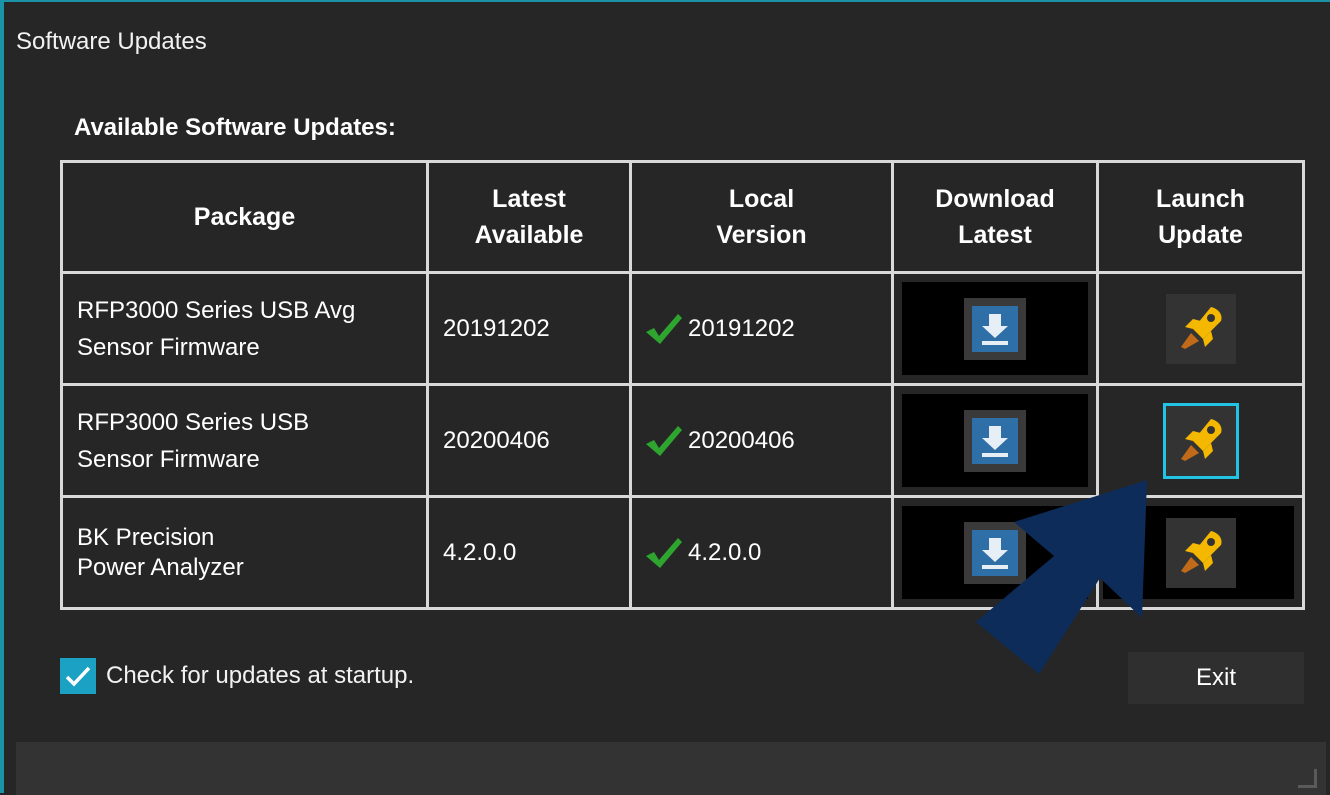 Image resolution: width=1330 pixels, height=795 pixels. I want to click on local-version-cell: 4.2.0.0, so click(761, 552).